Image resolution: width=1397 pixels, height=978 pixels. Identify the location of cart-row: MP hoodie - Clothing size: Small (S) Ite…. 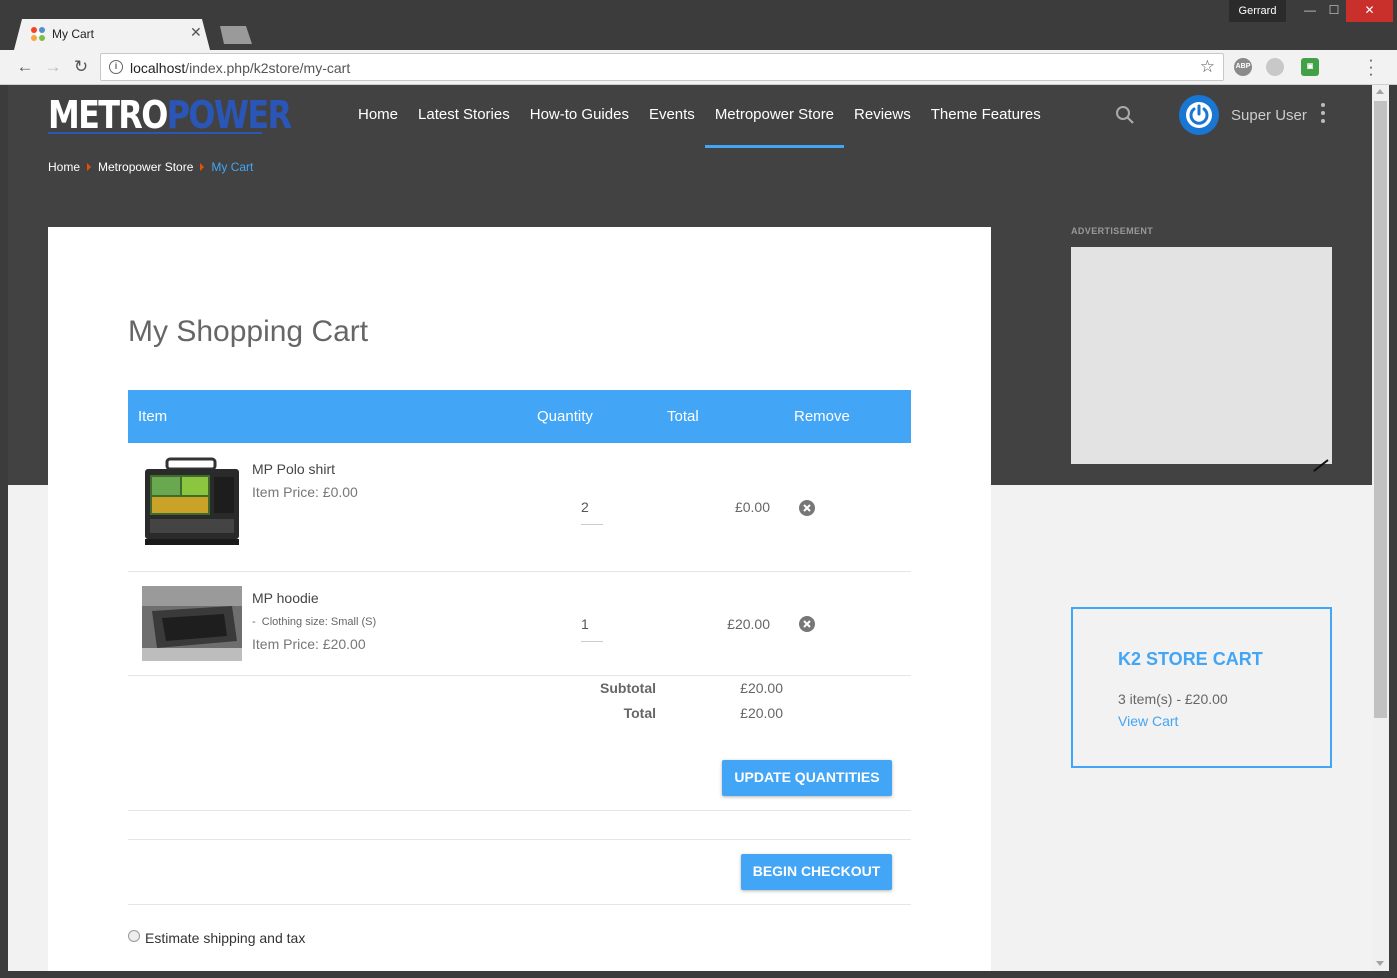
(519, 624).